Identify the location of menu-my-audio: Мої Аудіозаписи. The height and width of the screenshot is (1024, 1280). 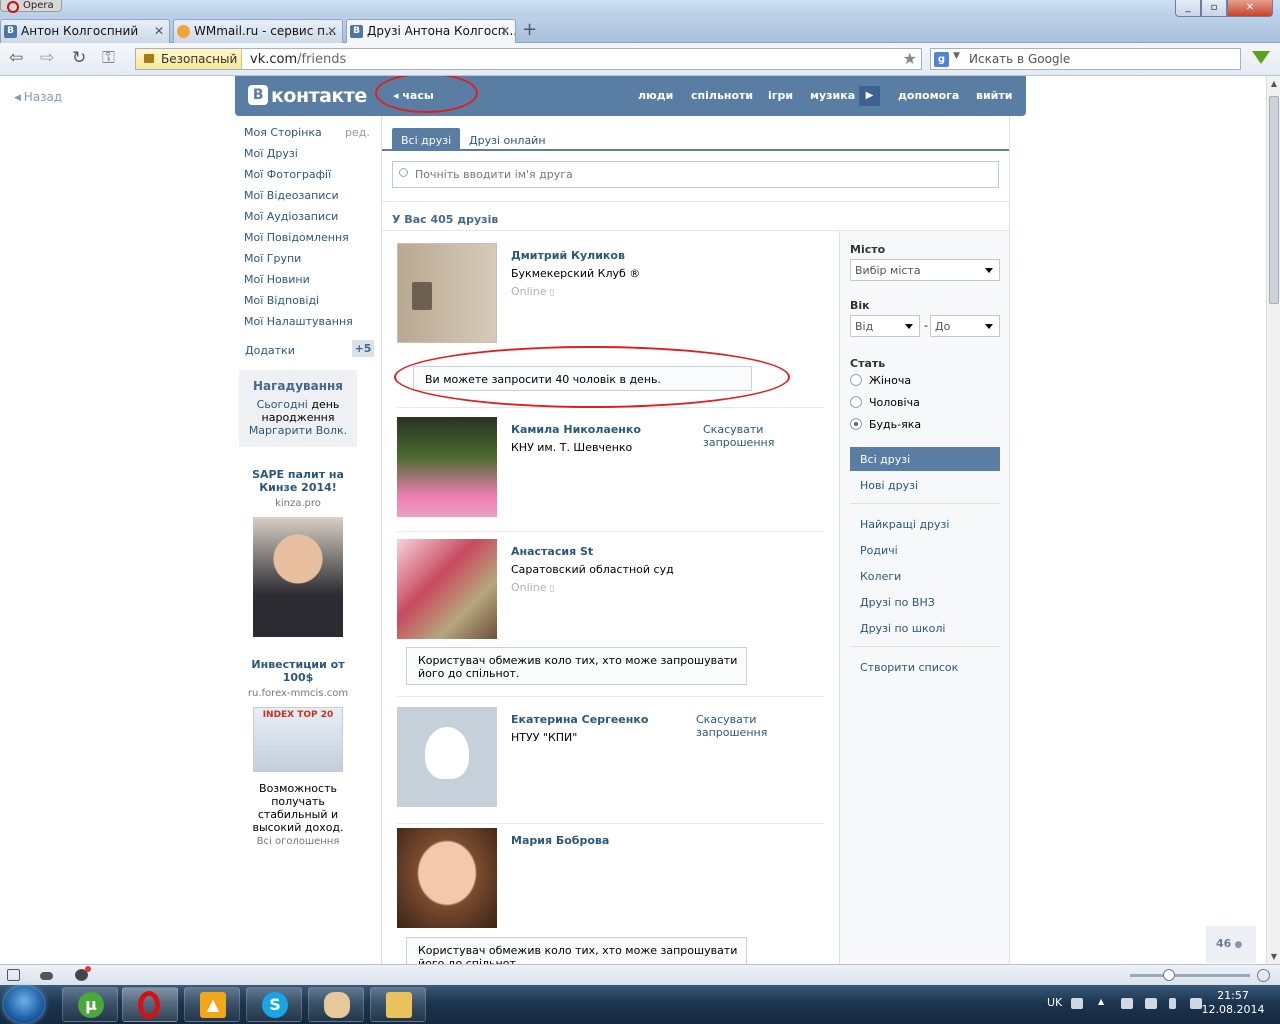
(309, 220).